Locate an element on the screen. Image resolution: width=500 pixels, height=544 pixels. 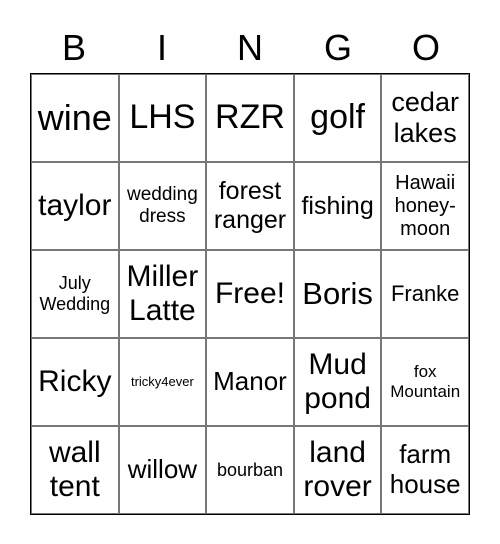
header-letter-g: G is located at coordinates (337, 47).